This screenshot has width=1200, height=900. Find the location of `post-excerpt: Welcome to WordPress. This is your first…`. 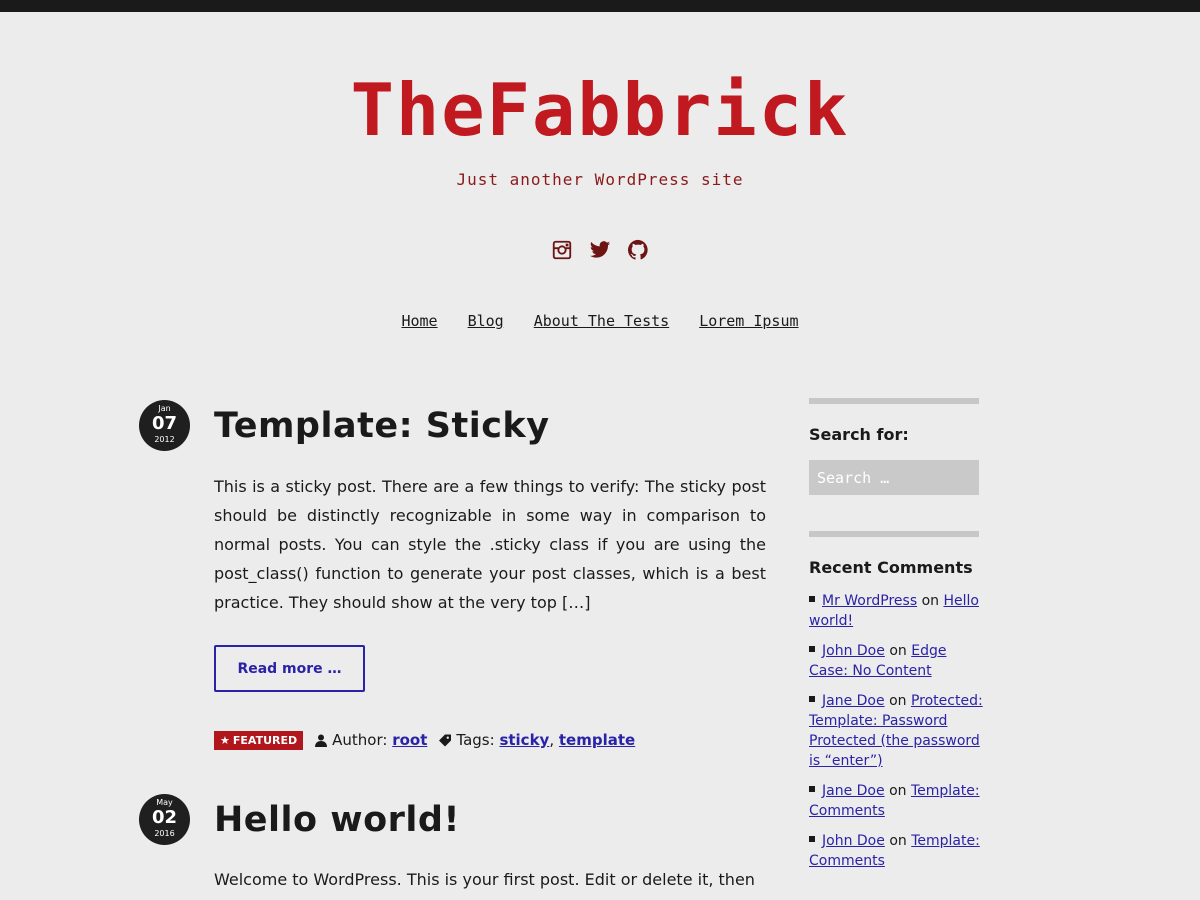

post-excerpt: Welcome to WordPress. This is your first… is located at coordinates (484, 879).